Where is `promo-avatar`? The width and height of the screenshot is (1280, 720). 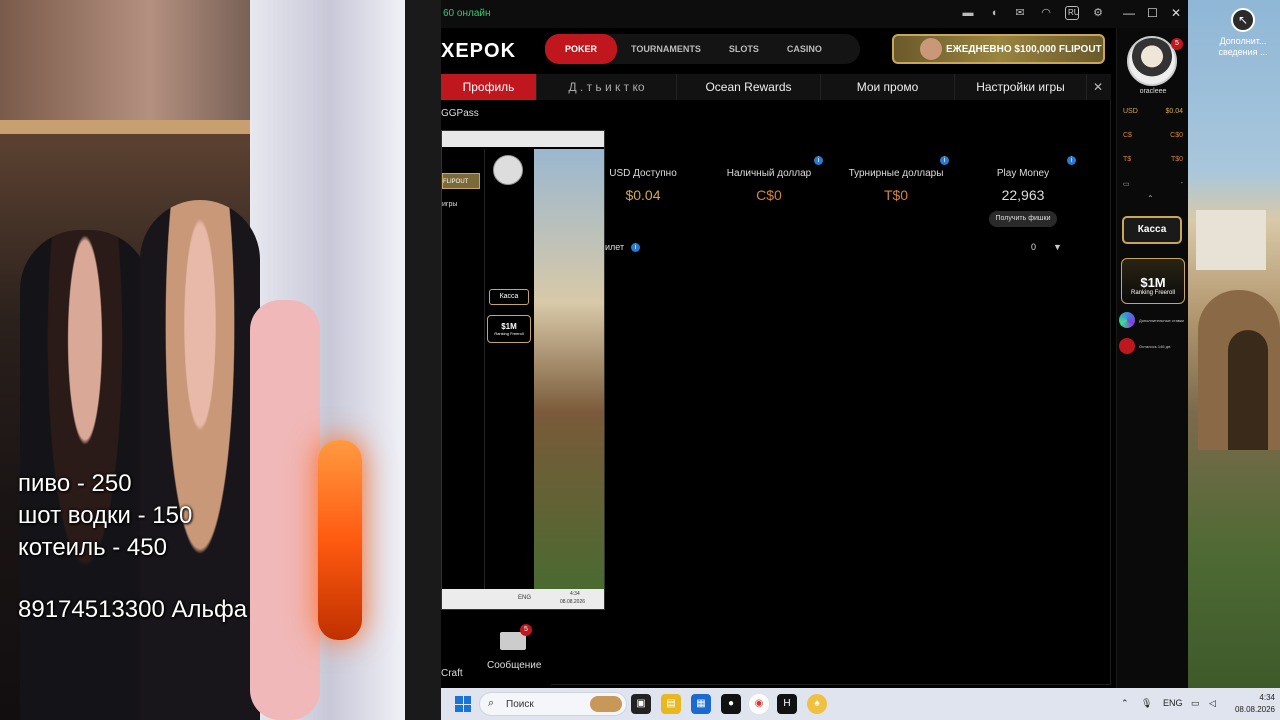
promo-avatar is located at coordinates (931, 49).